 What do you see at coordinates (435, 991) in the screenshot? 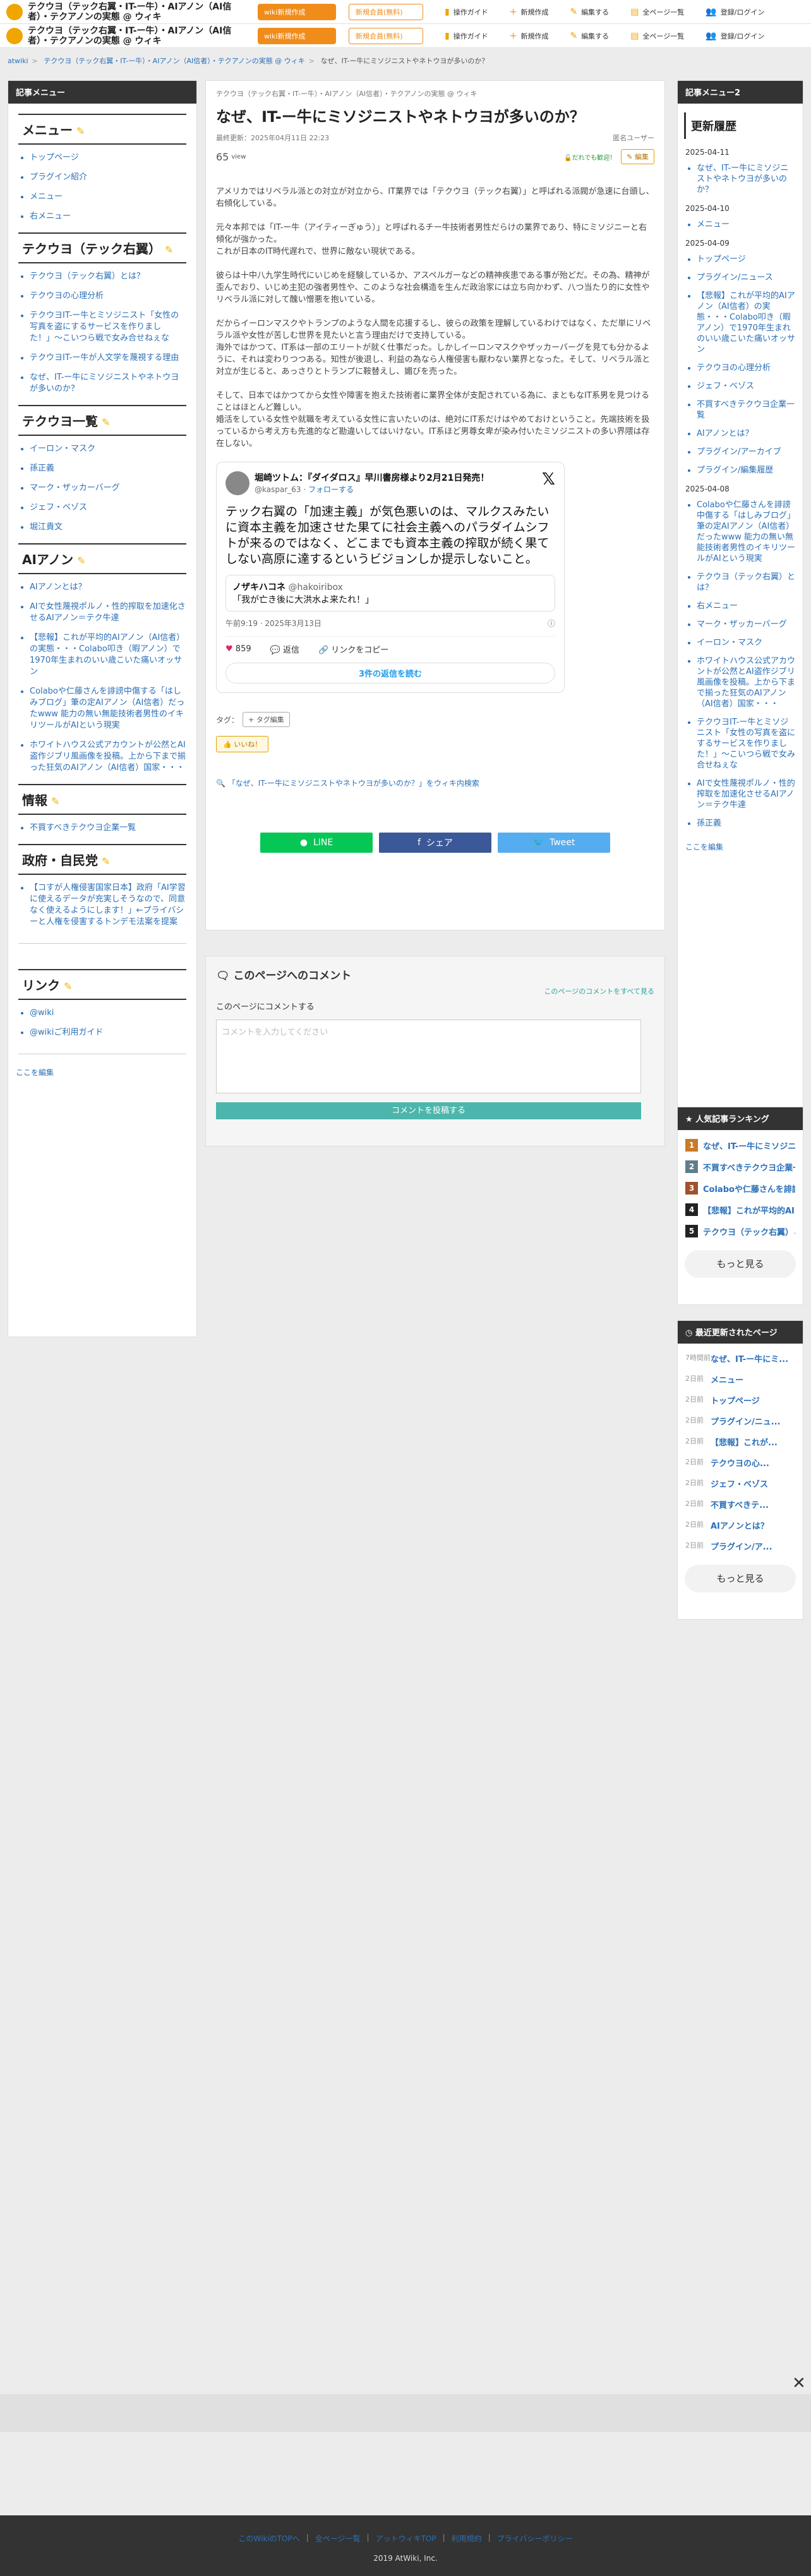
I see `all-comments-link: このページのコメントをすべて見る` at bounding box center [435, 991].